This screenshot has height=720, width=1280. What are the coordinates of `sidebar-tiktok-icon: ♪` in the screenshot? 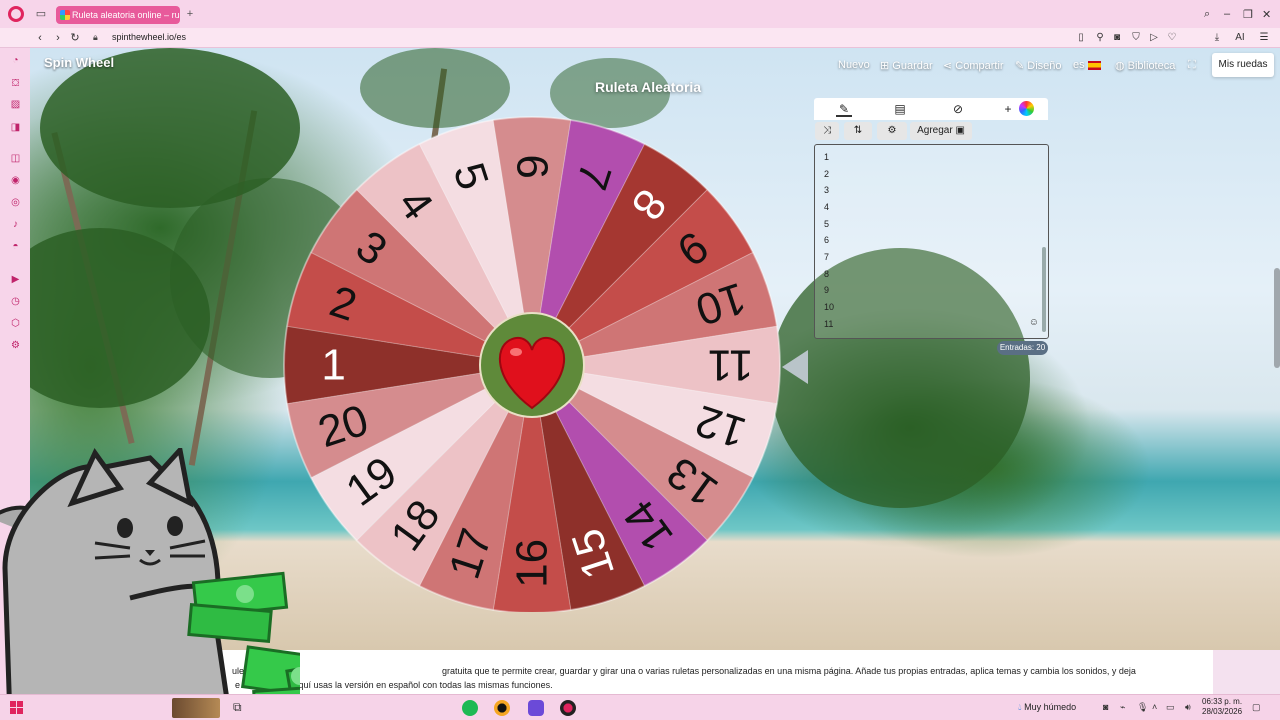 It's located at (15, 224).